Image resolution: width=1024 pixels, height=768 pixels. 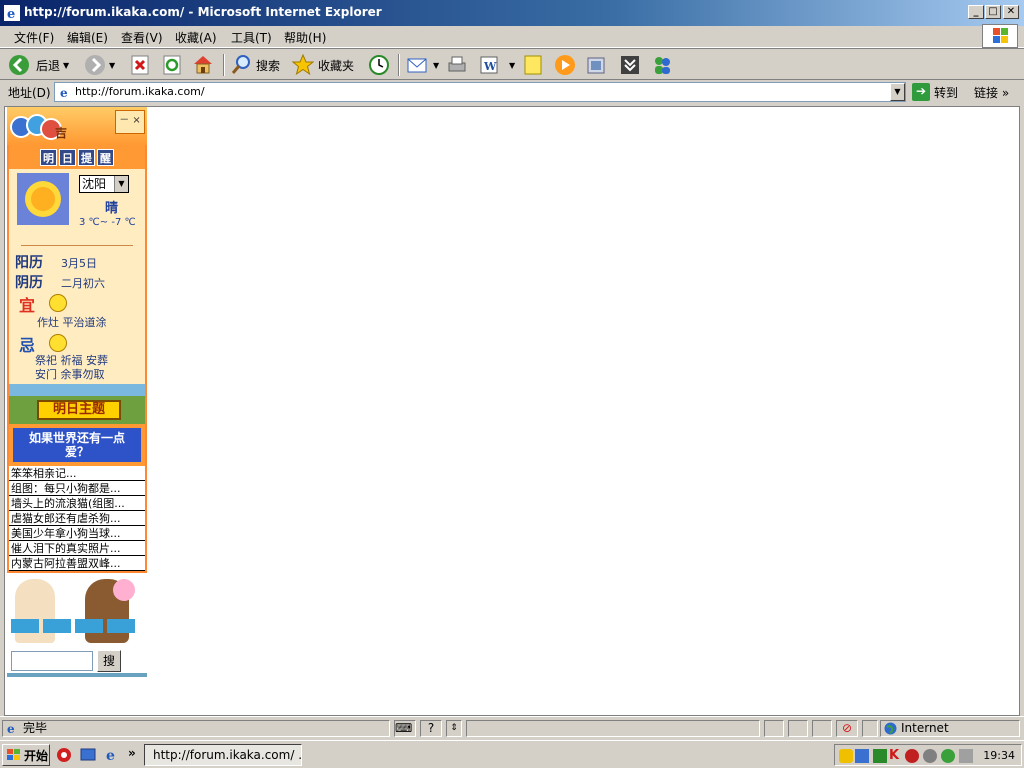 I want to click on refresh-icon, so click(x=172, y=65).